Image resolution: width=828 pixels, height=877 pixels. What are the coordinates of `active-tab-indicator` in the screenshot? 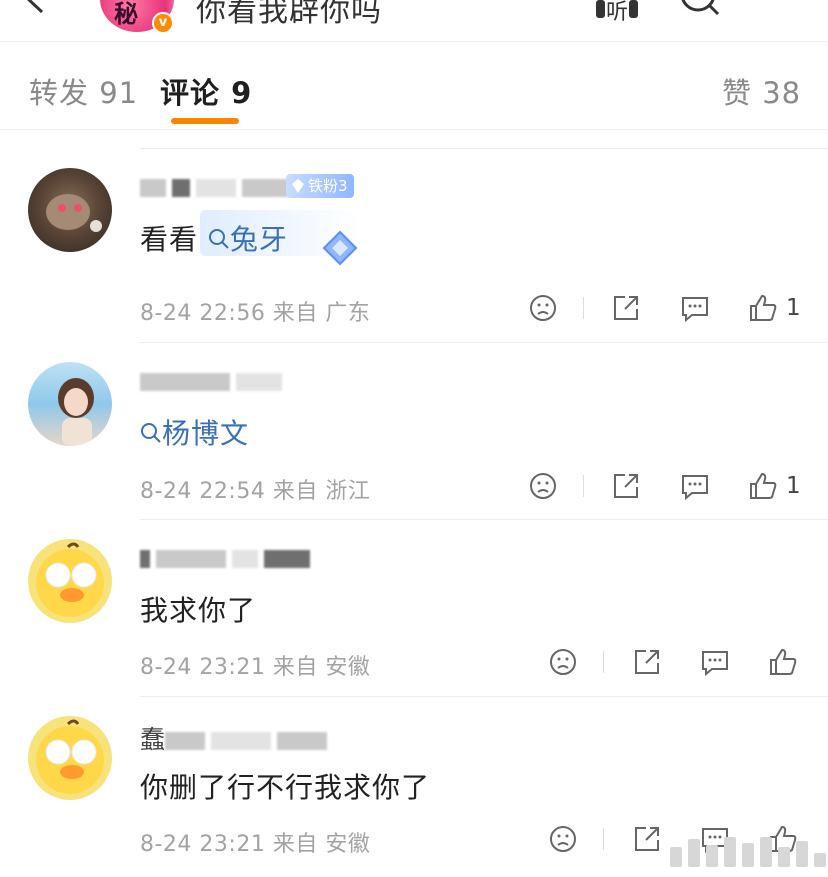 It's located at (205, 121).